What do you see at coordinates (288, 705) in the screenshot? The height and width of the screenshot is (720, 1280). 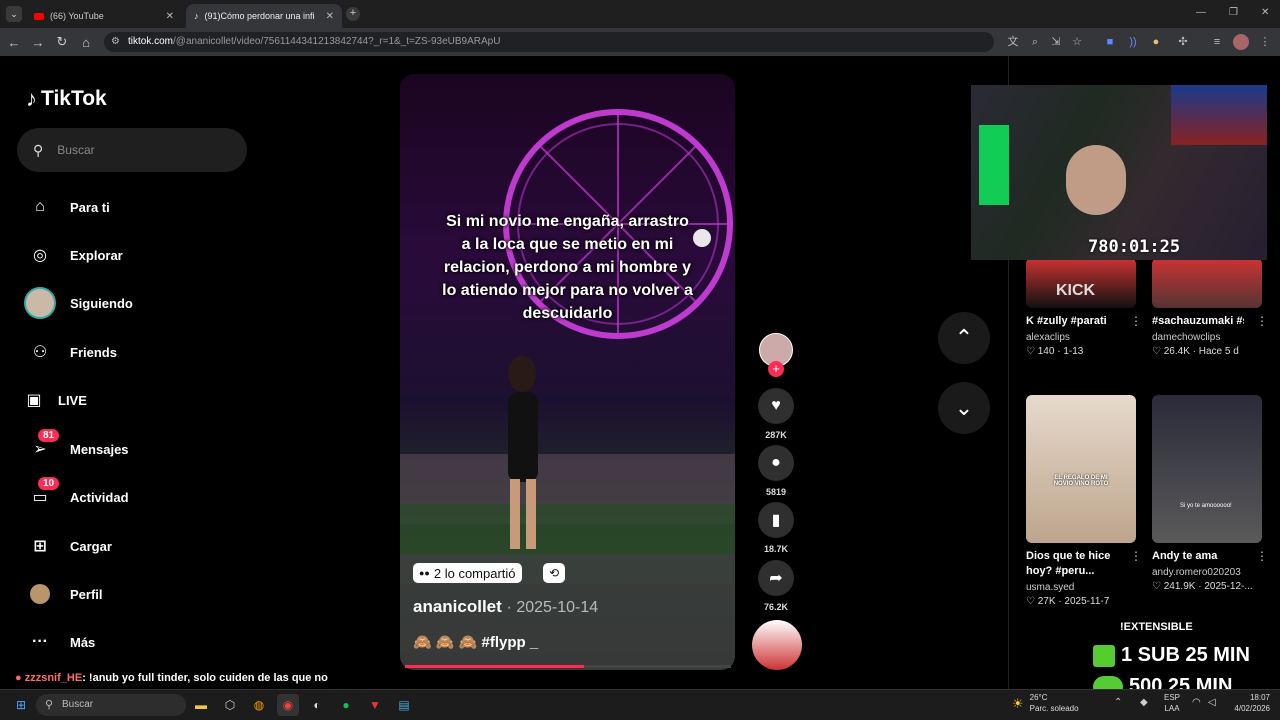 I see `chrome-icon: ◉` at bounding box center [288, 705].